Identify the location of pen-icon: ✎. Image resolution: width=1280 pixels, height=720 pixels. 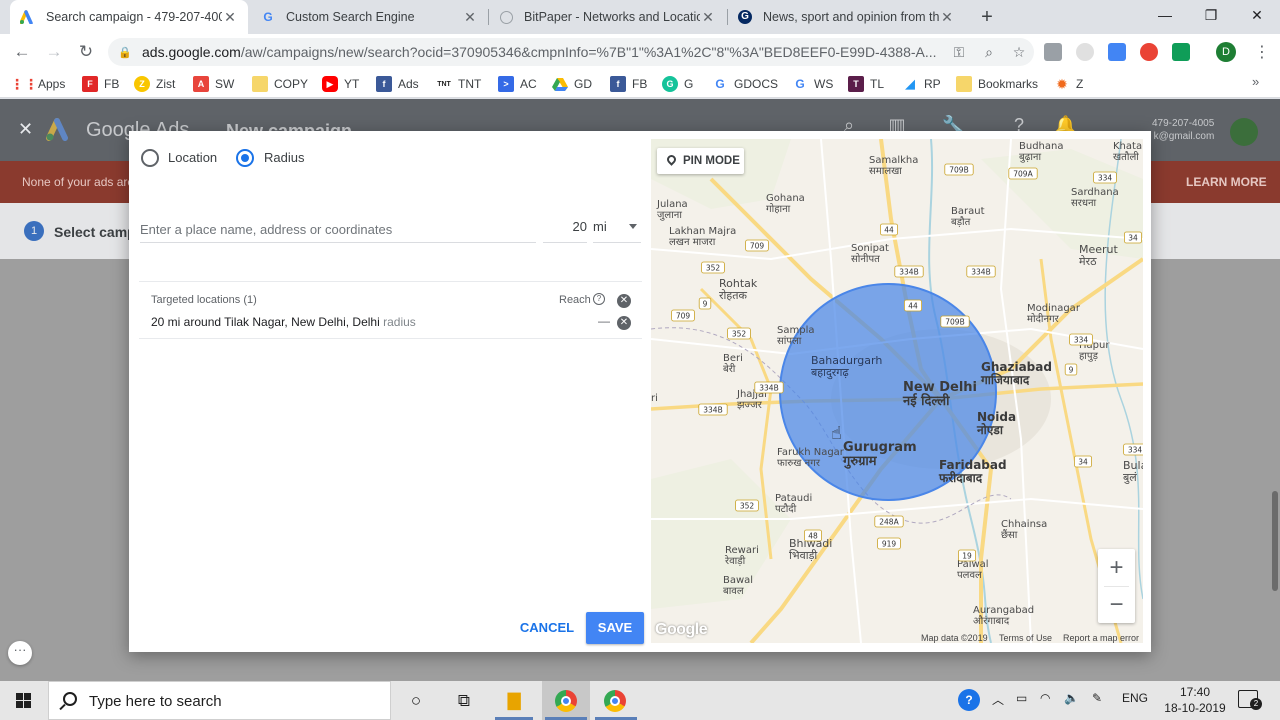
(1097, 698).